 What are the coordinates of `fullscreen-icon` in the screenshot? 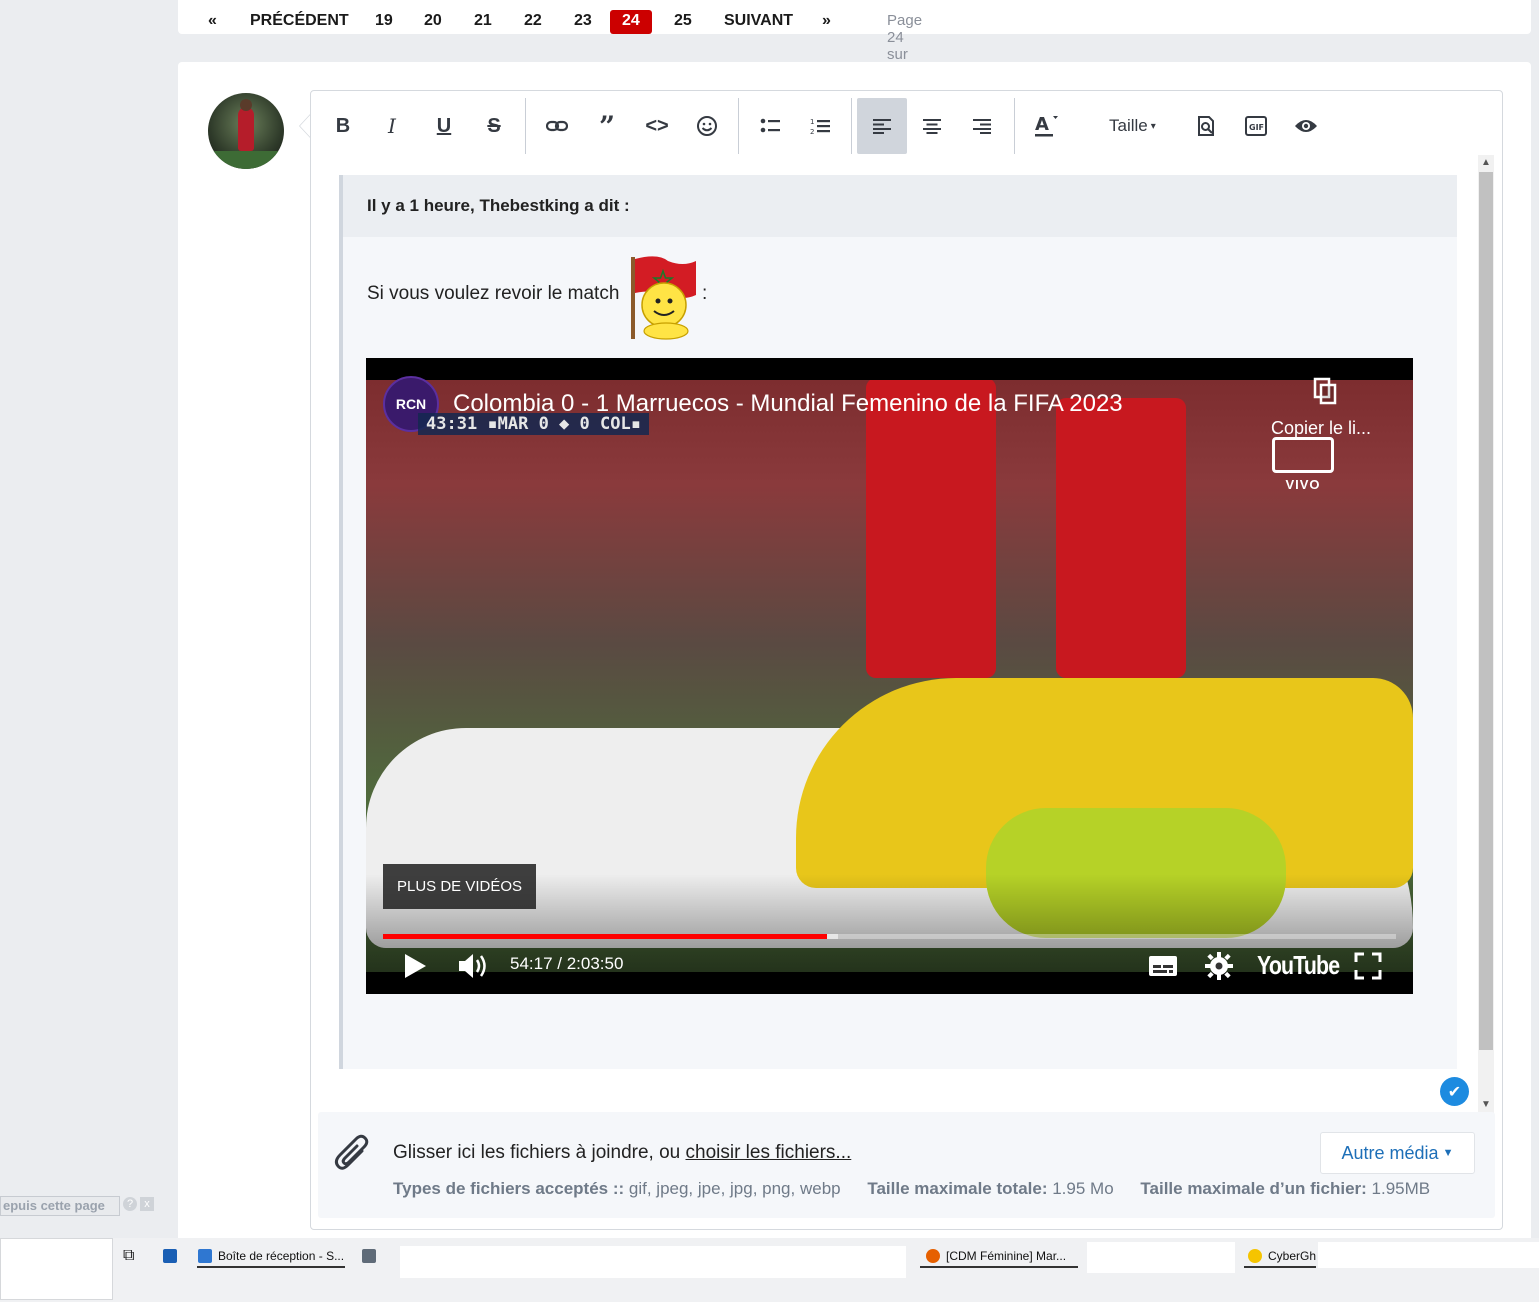 It's located at (1368, 968).